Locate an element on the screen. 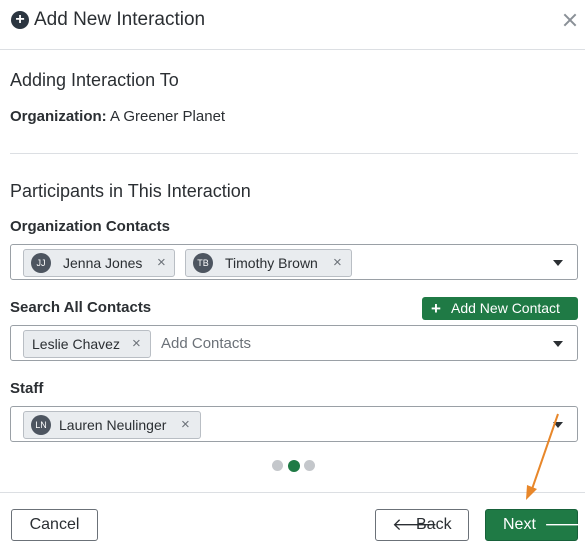 This screenshot has width=585, height=548. participants-heading: Participants in This Interaction is located at coordinates (130, 191).